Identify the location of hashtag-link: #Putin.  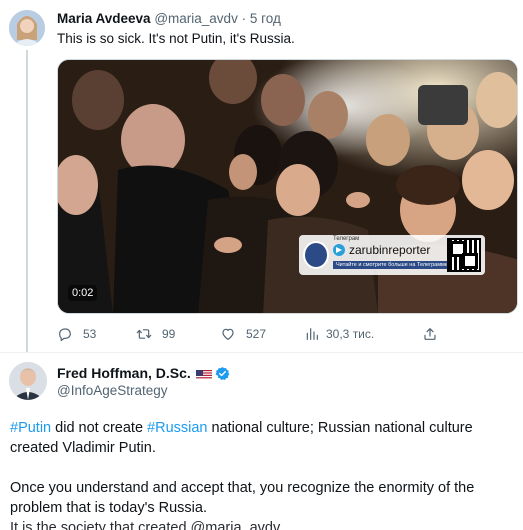
(30, 428).